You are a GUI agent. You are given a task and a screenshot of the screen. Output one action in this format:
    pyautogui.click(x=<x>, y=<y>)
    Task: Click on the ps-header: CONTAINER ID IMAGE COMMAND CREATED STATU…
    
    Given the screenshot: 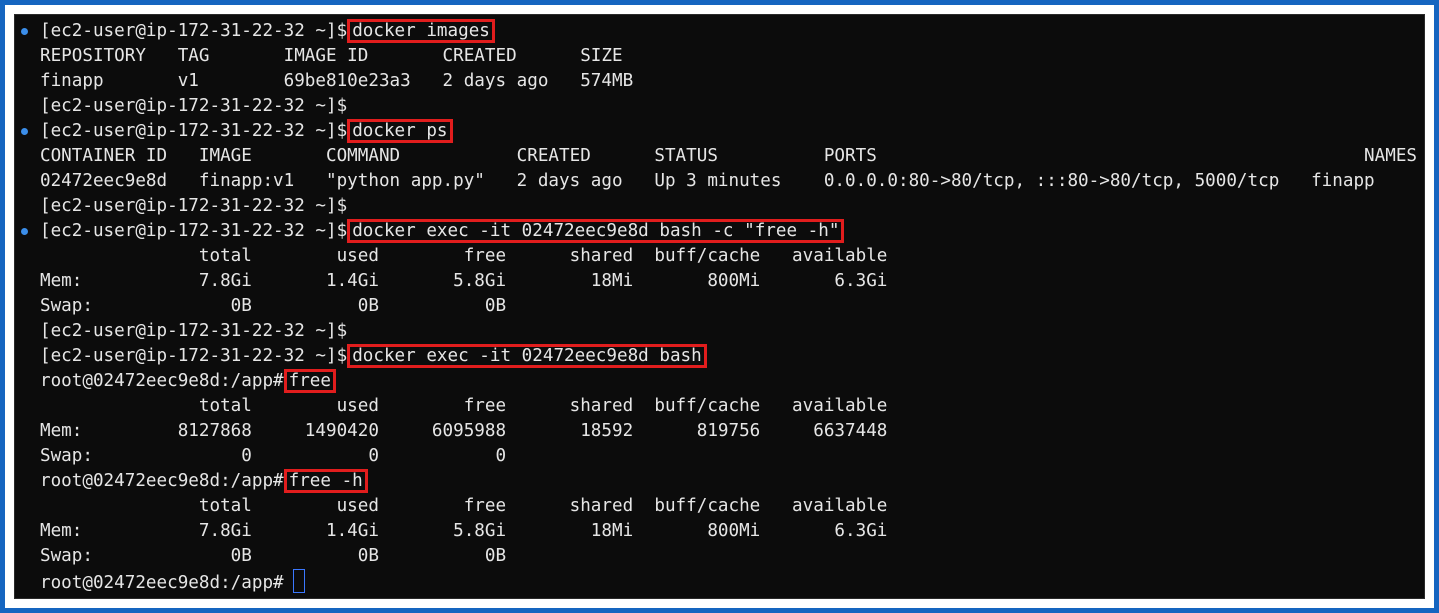 What is the action you would take?
    pyautogui.click(x=729, y=156)
    